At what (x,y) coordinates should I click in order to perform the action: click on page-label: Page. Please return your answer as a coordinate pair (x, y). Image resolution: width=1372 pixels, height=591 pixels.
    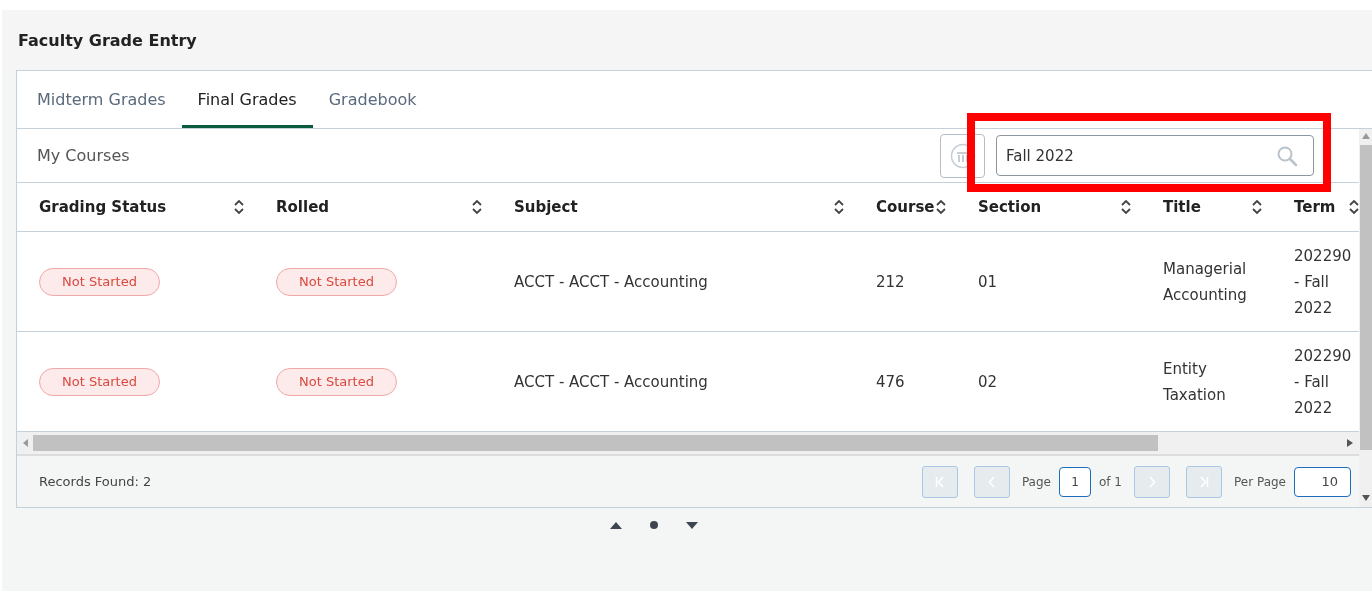
    Looking at the image, I should click on (1036, 481).